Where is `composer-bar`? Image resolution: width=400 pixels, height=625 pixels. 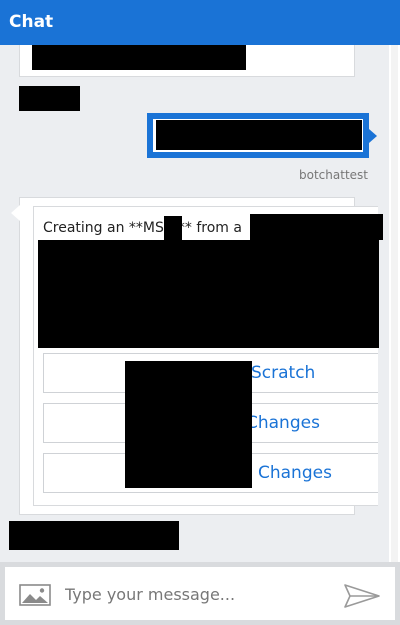 composer-bar is located at coordinates (200, 593).